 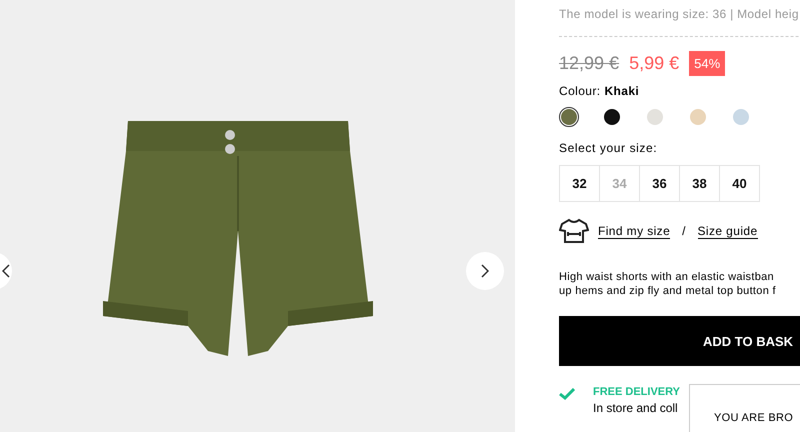 What do you see at coordinates (699, 183) in the screenshot?
I see `size-option: 38` at bounding box center [699, 183].